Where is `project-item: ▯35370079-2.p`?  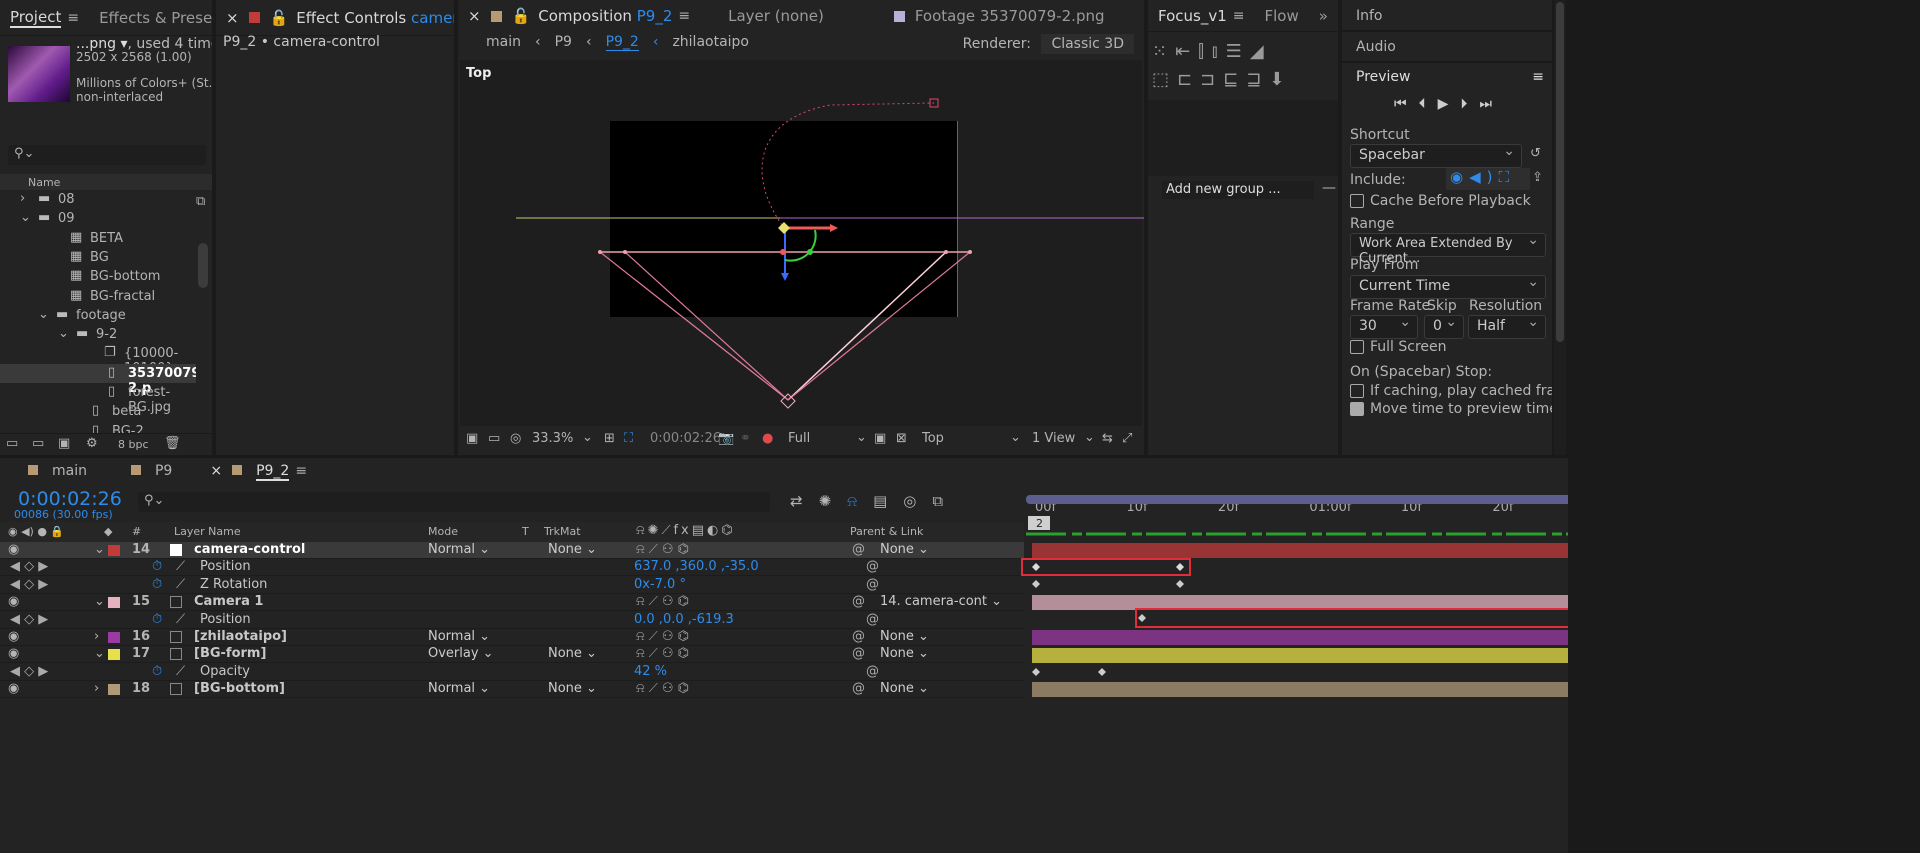 project-item: ▯35370079-2.p is located at coordinates (98, 379).